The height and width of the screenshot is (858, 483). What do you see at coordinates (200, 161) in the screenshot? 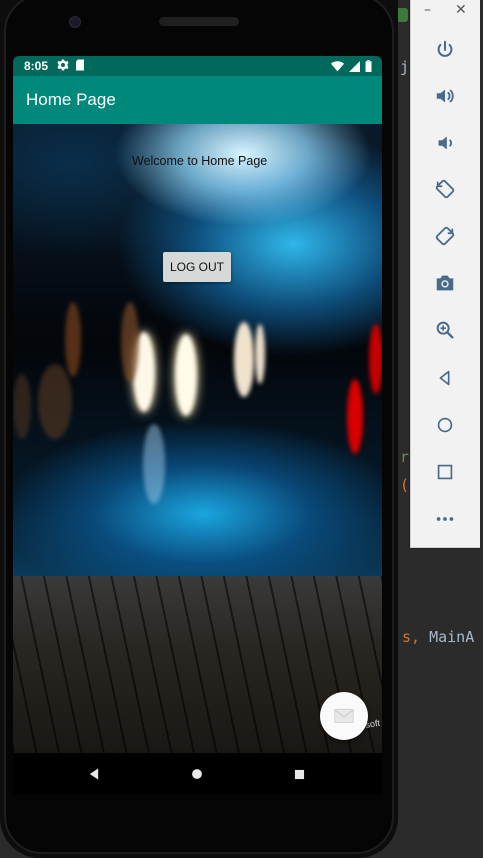
I see `welcome-text: Welcome to Home Page` at bounding box center [200, 161].